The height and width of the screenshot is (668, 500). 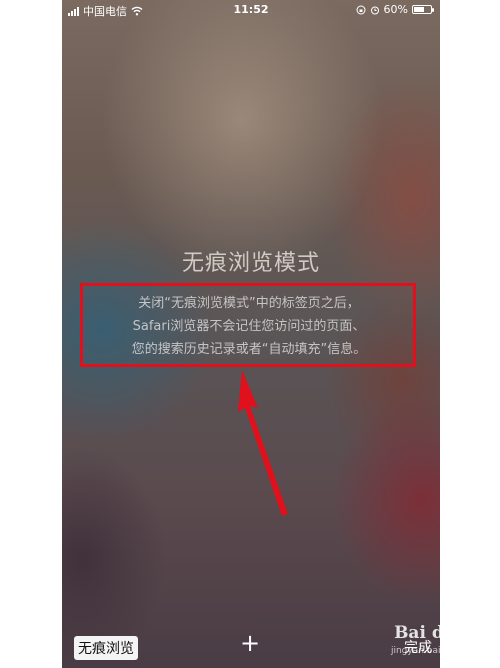 I want to click on private-mode-title: 无痕浏览模式, so click(x=250, y=263).